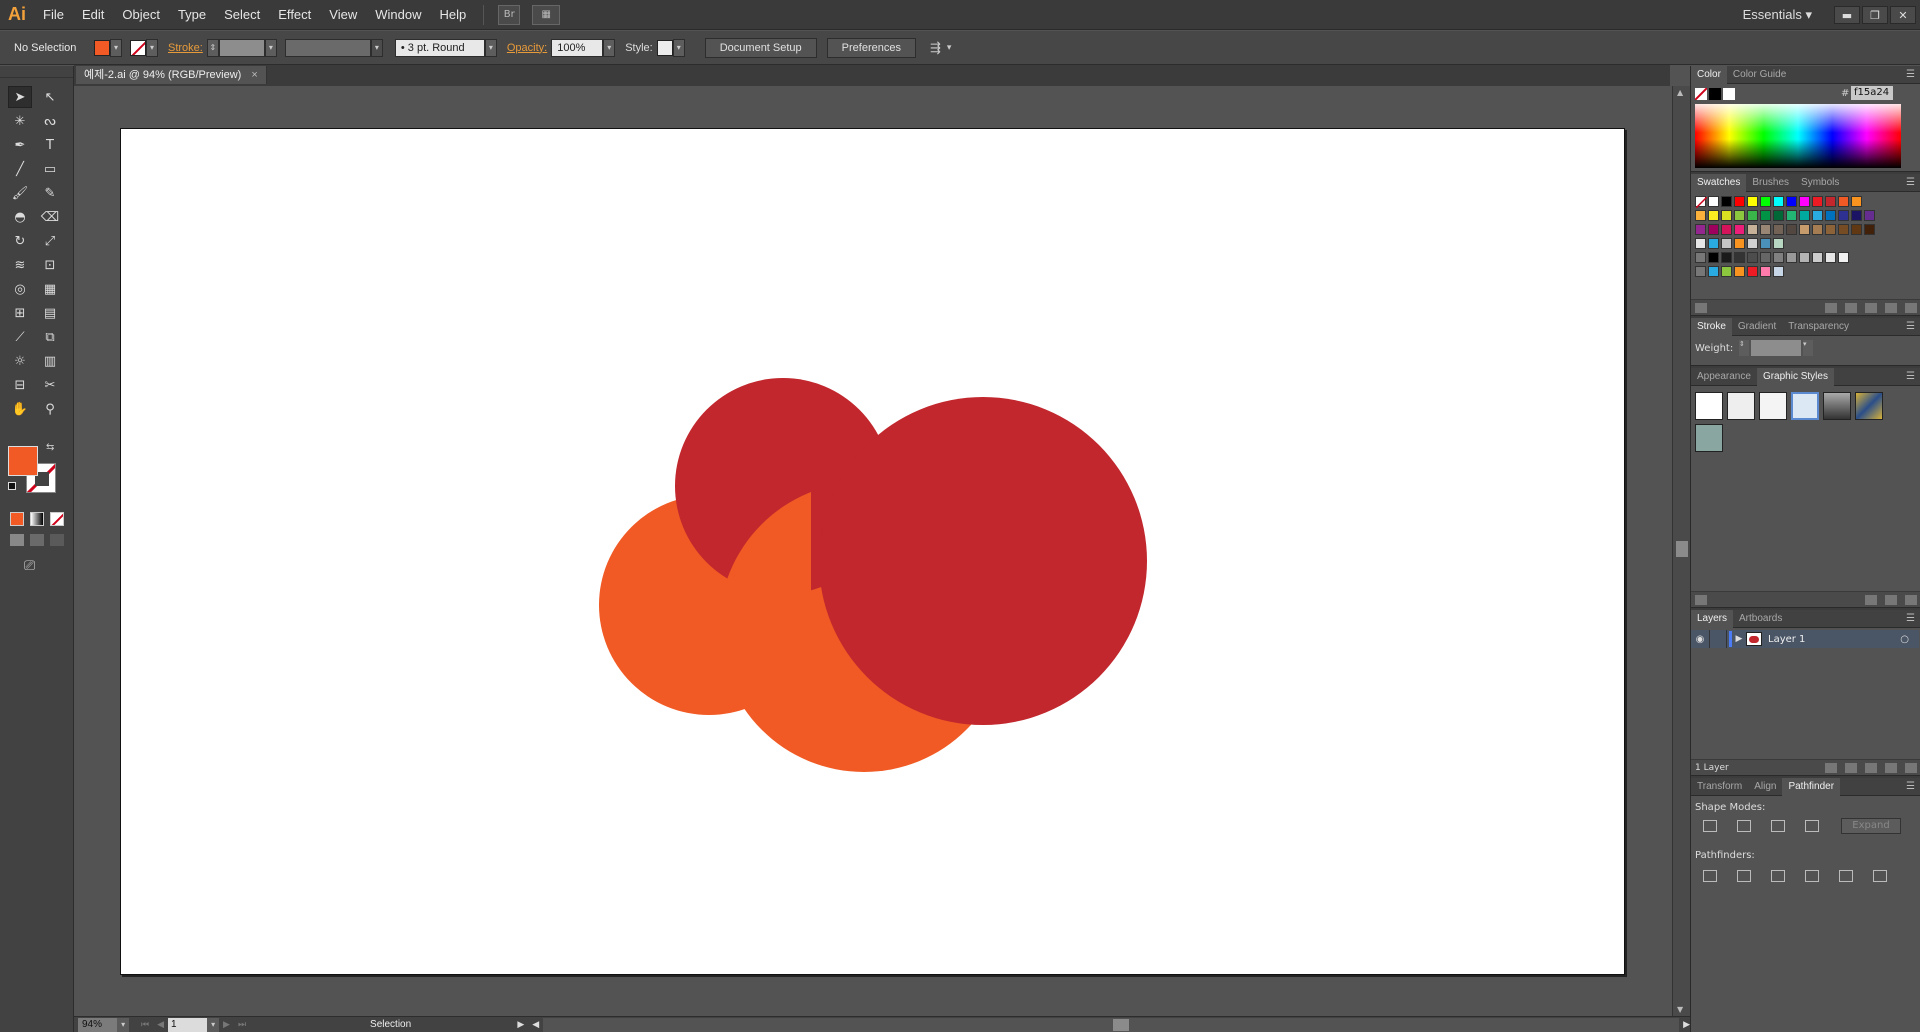  Describe the element at coordinates (664, 47) in the screenshot. I see `graphic-style-swatch` at that location.